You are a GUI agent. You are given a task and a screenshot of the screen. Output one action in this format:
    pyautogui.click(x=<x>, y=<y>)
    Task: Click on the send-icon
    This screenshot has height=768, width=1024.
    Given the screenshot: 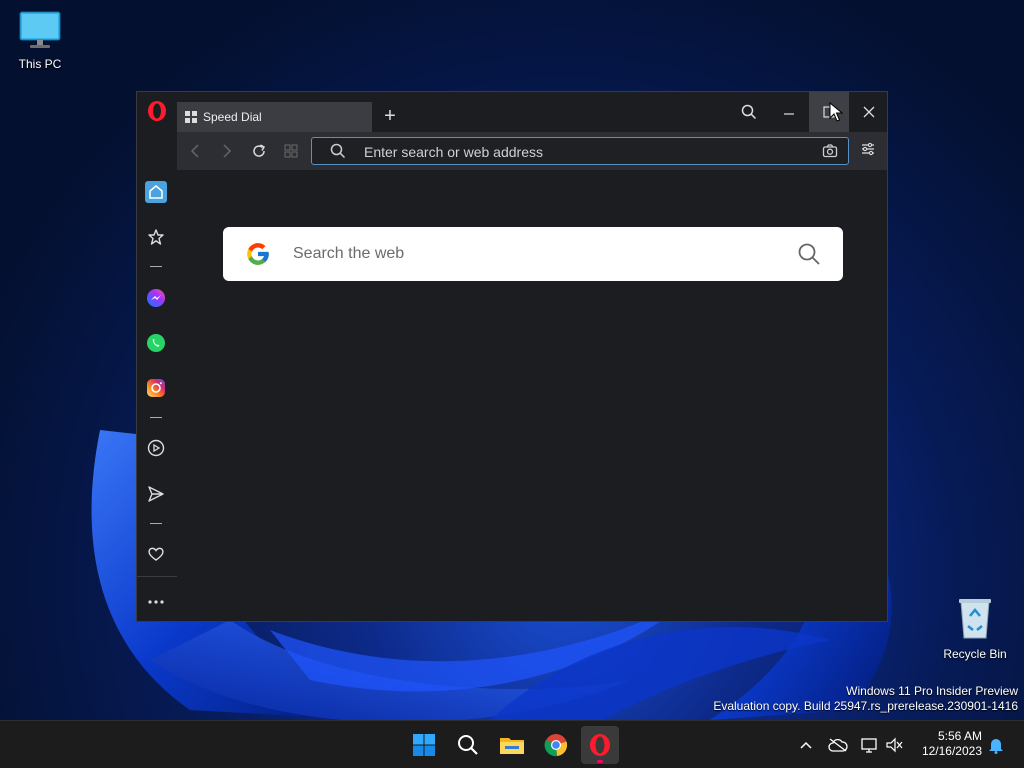 What is the action you would take?
    pyautogui.click(x=156, y=494)
    